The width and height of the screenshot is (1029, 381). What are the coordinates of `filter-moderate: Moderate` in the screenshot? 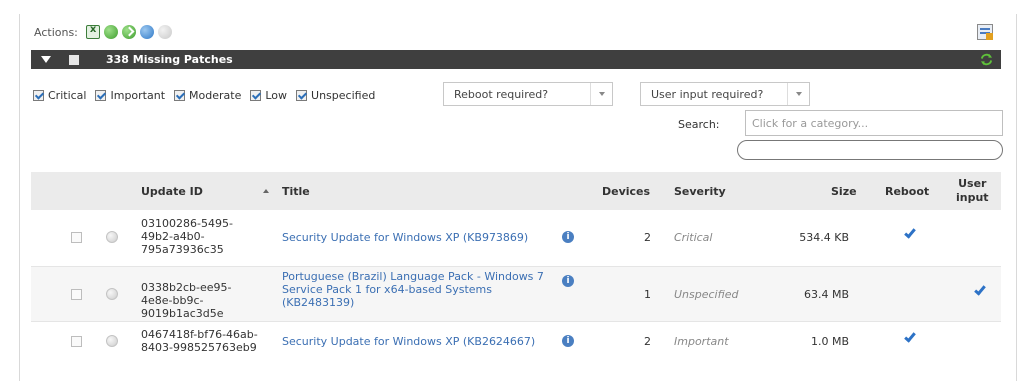 It's located at (207, 95).